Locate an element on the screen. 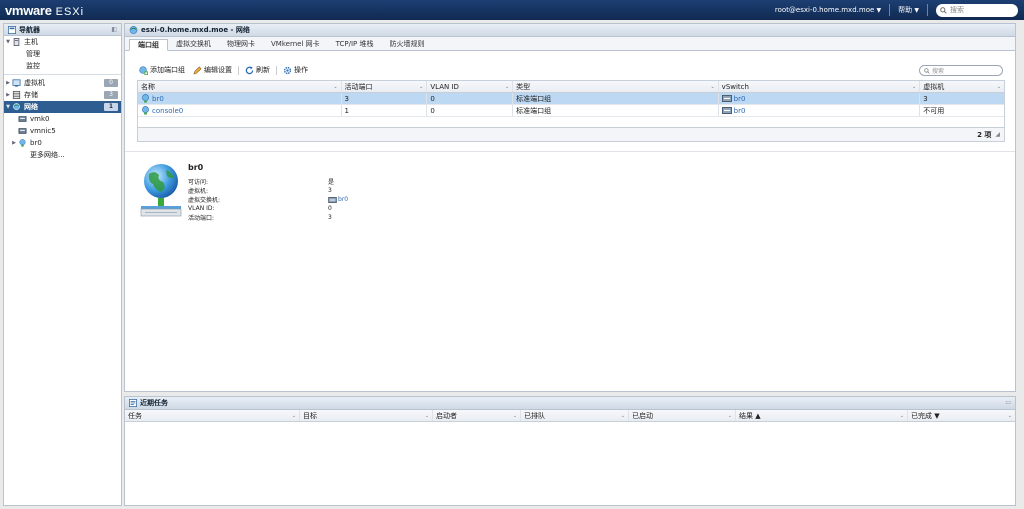 Image resolution: width=1024 pixels, height=509 pixels. column-header-vms: 虚拟机 ⌄ is located at coordinates (962, 86).